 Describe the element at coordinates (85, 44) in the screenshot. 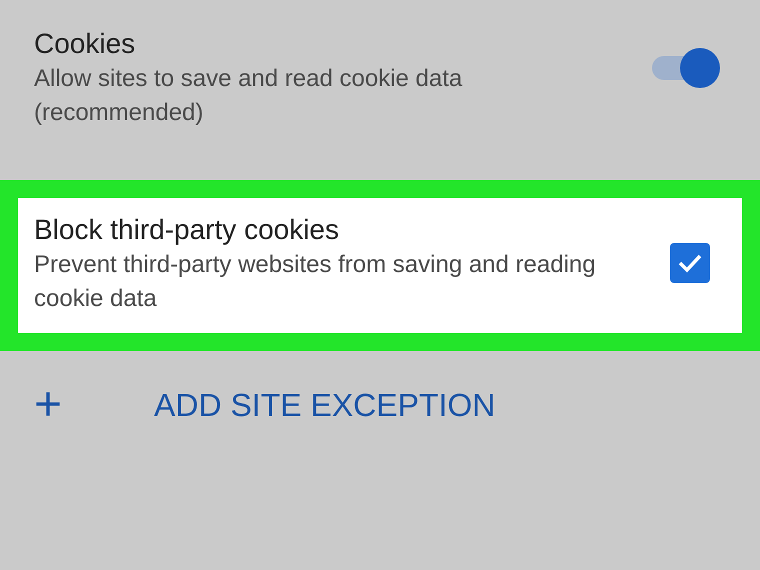

I see `setting-title: Cookies` at that location.